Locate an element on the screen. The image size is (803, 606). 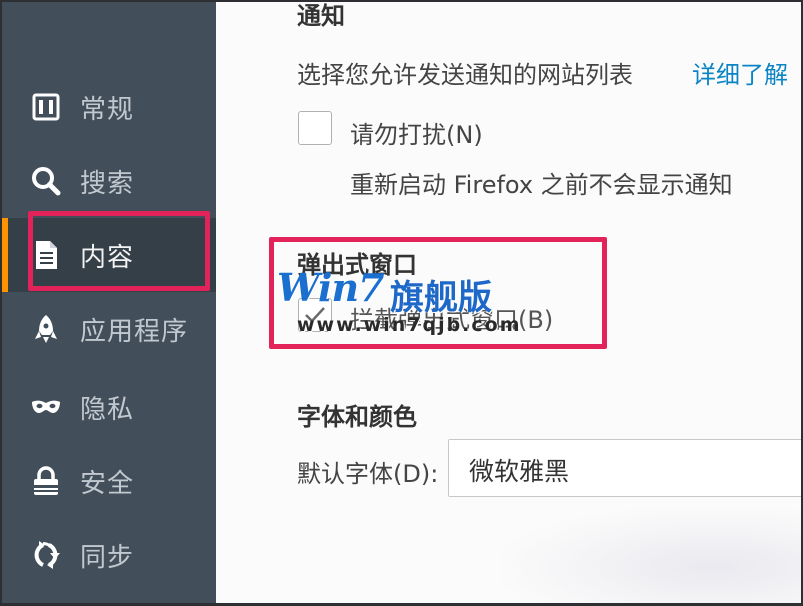
sidebar-item-privacy: 隐私 is located at coordinates (109, 407).